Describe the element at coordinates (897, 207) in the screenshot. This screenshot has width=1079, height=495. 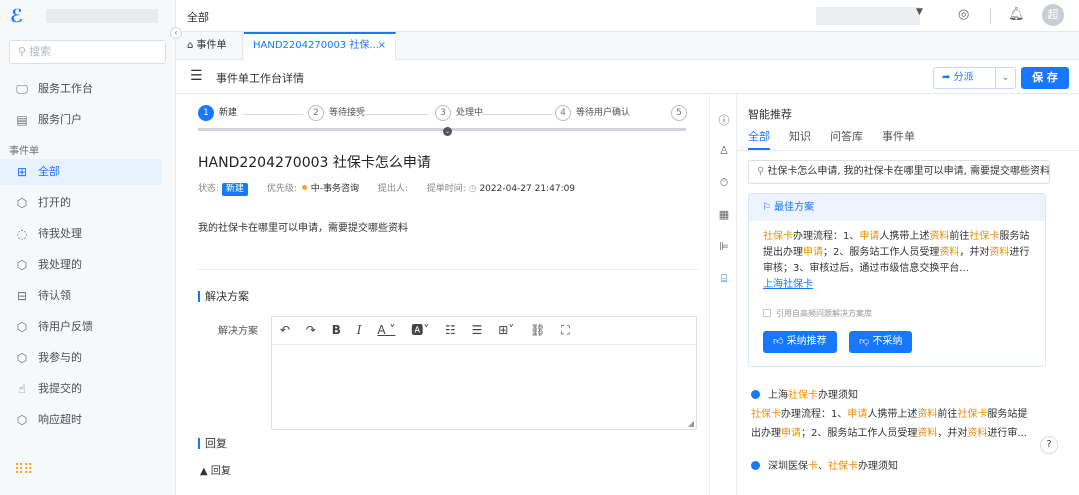
I see `best-solution-header: ⚐ 最佳方案` at that location.